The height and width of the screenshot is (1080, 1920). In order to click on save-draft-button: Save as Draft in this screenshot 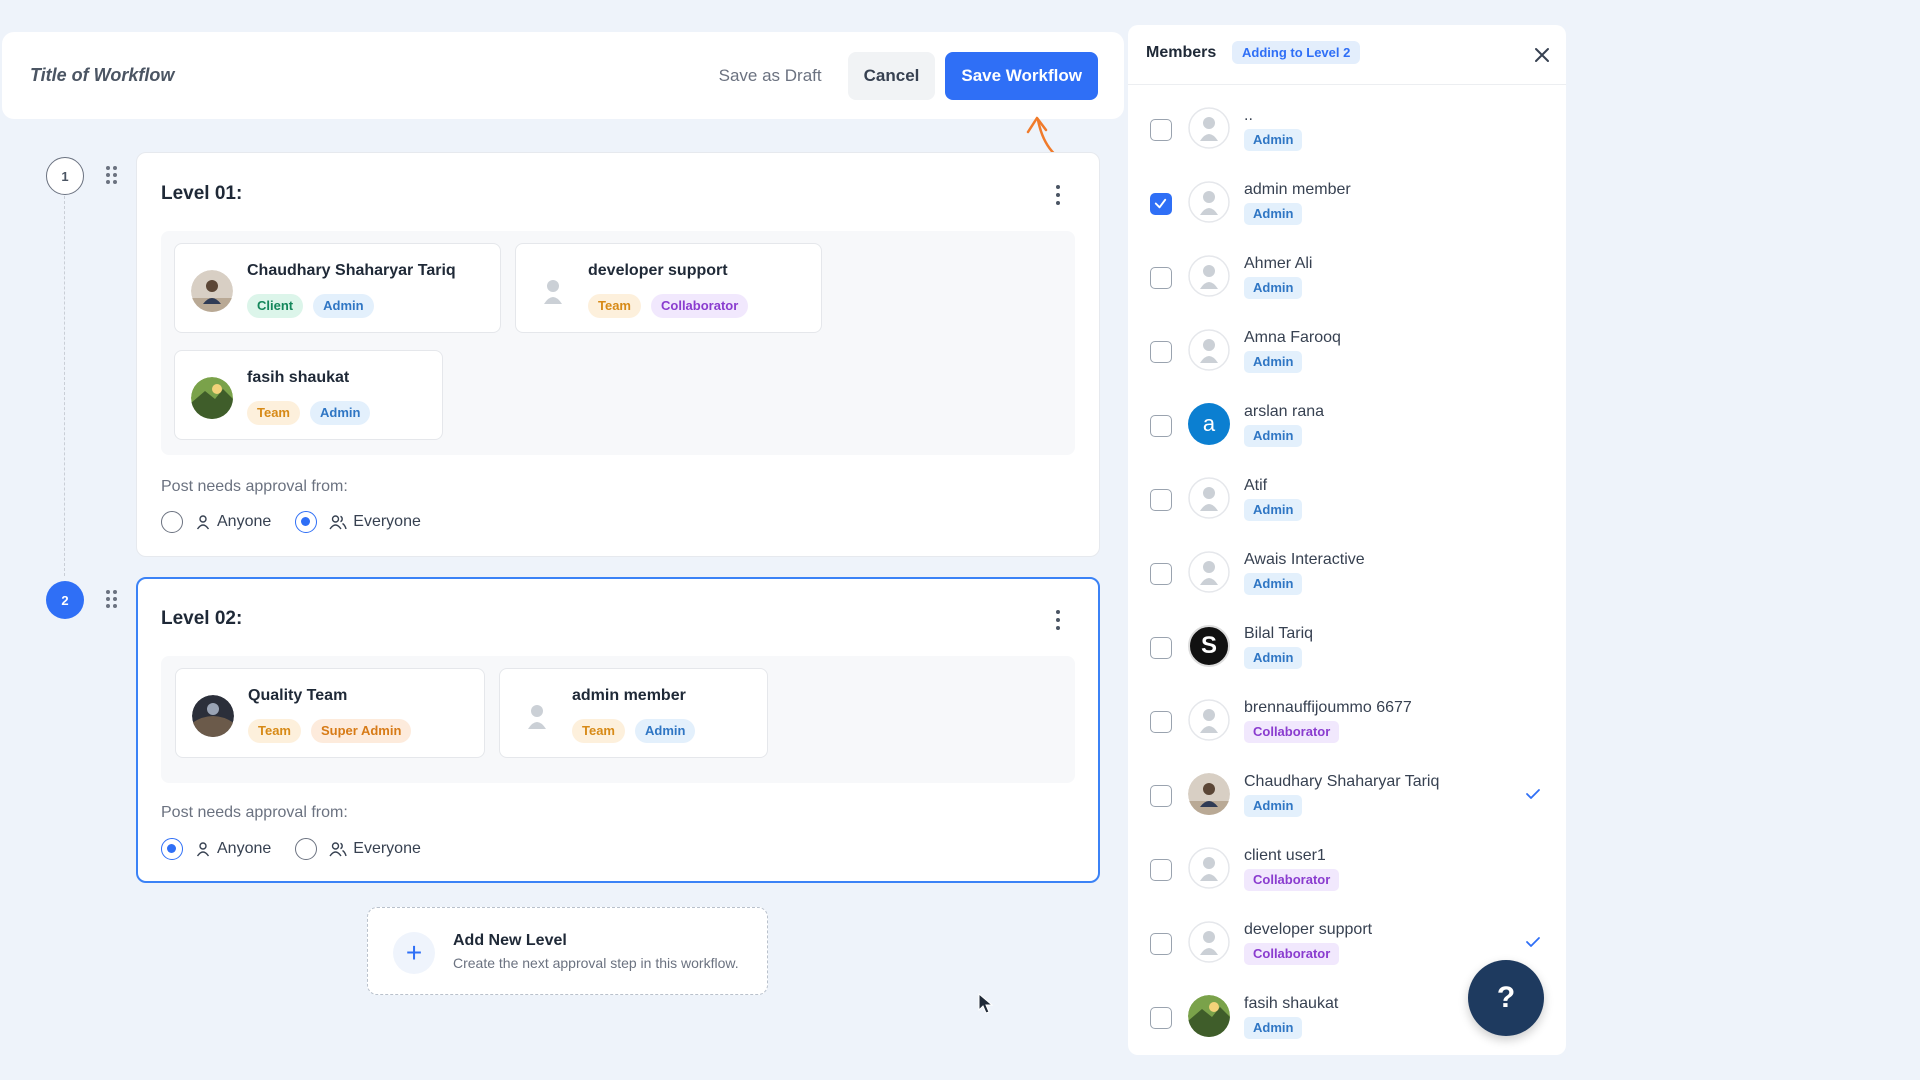, I will do `click(770, 76)`.